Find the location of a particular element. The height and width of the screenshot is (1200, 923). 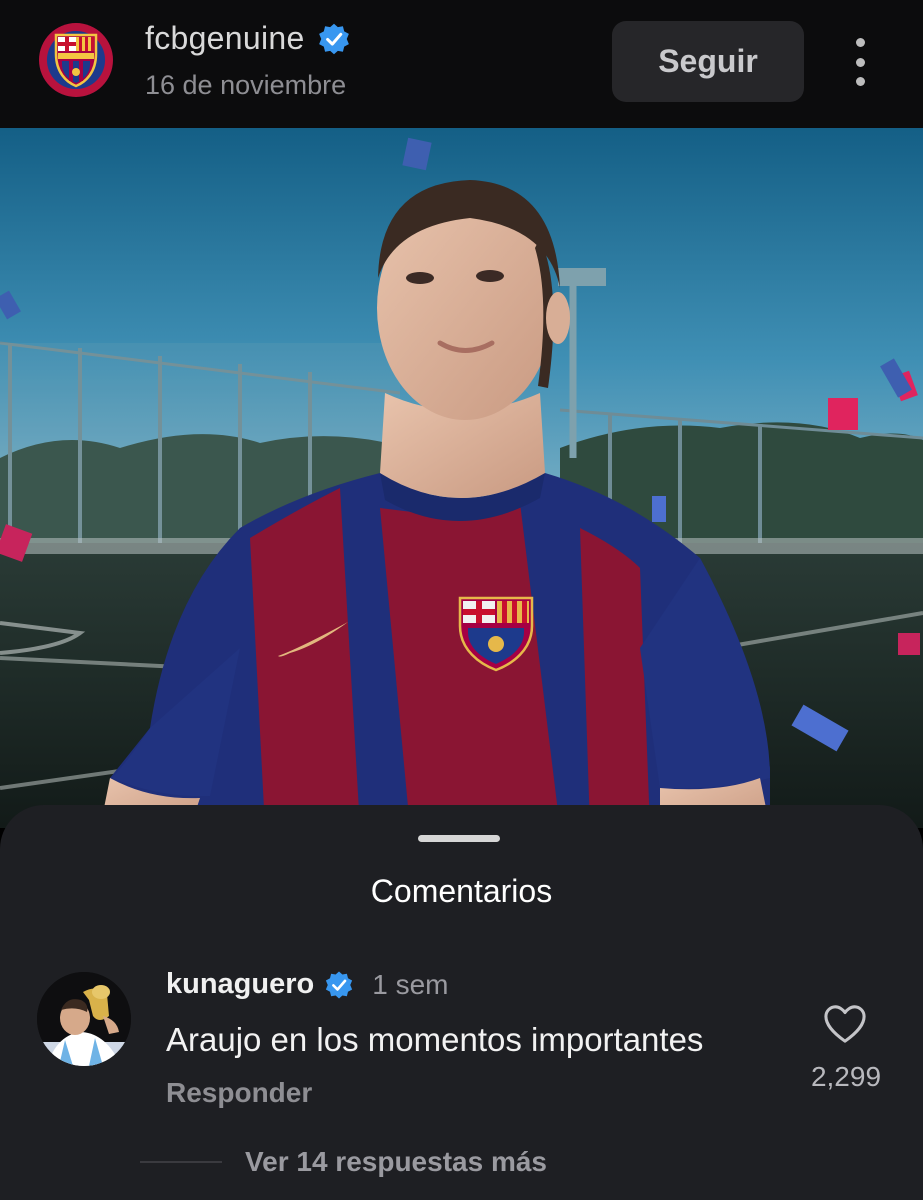

avatar-photo is located at coordinates (84, 1019).